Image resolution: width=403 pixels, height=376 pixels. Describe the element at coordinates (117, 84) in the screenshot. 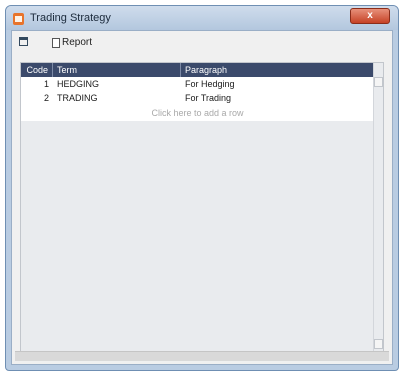

I see `term-cell: HEDGING` at that location.